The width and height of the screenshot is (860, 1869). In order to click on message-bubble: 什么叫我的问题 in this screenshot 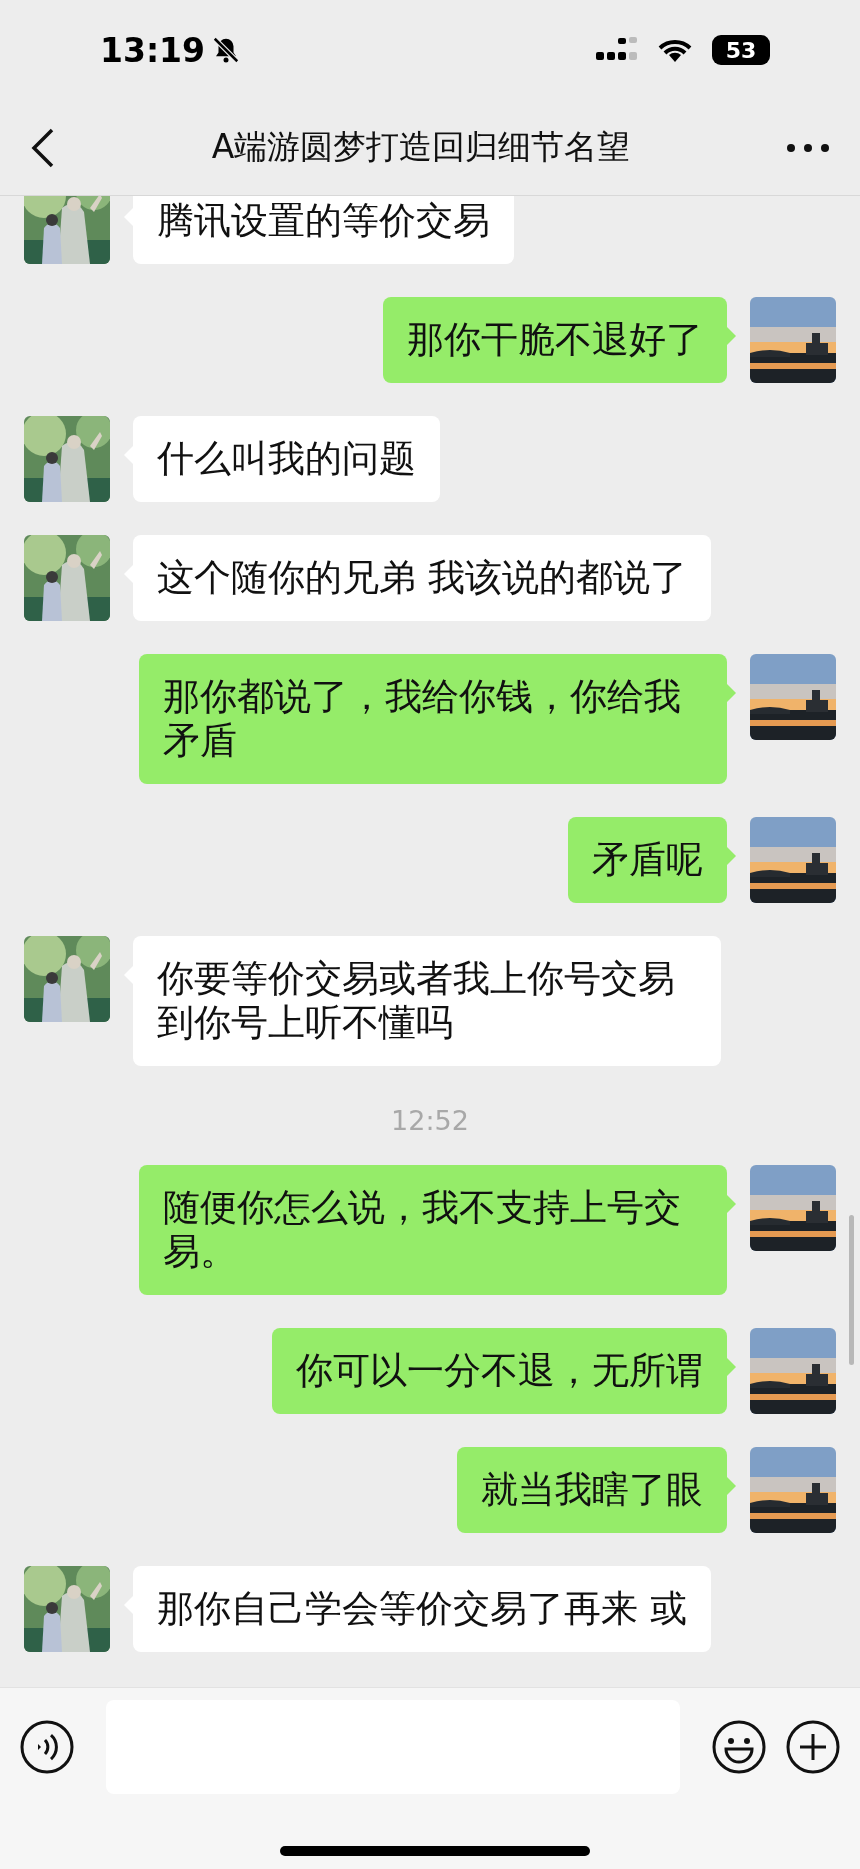, I will do `click(286, 459)`.